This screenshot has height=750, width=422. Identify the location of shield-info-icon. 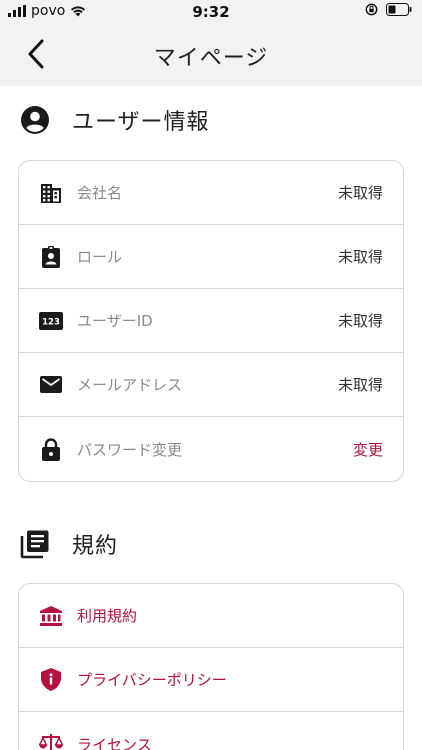
(51, 680).